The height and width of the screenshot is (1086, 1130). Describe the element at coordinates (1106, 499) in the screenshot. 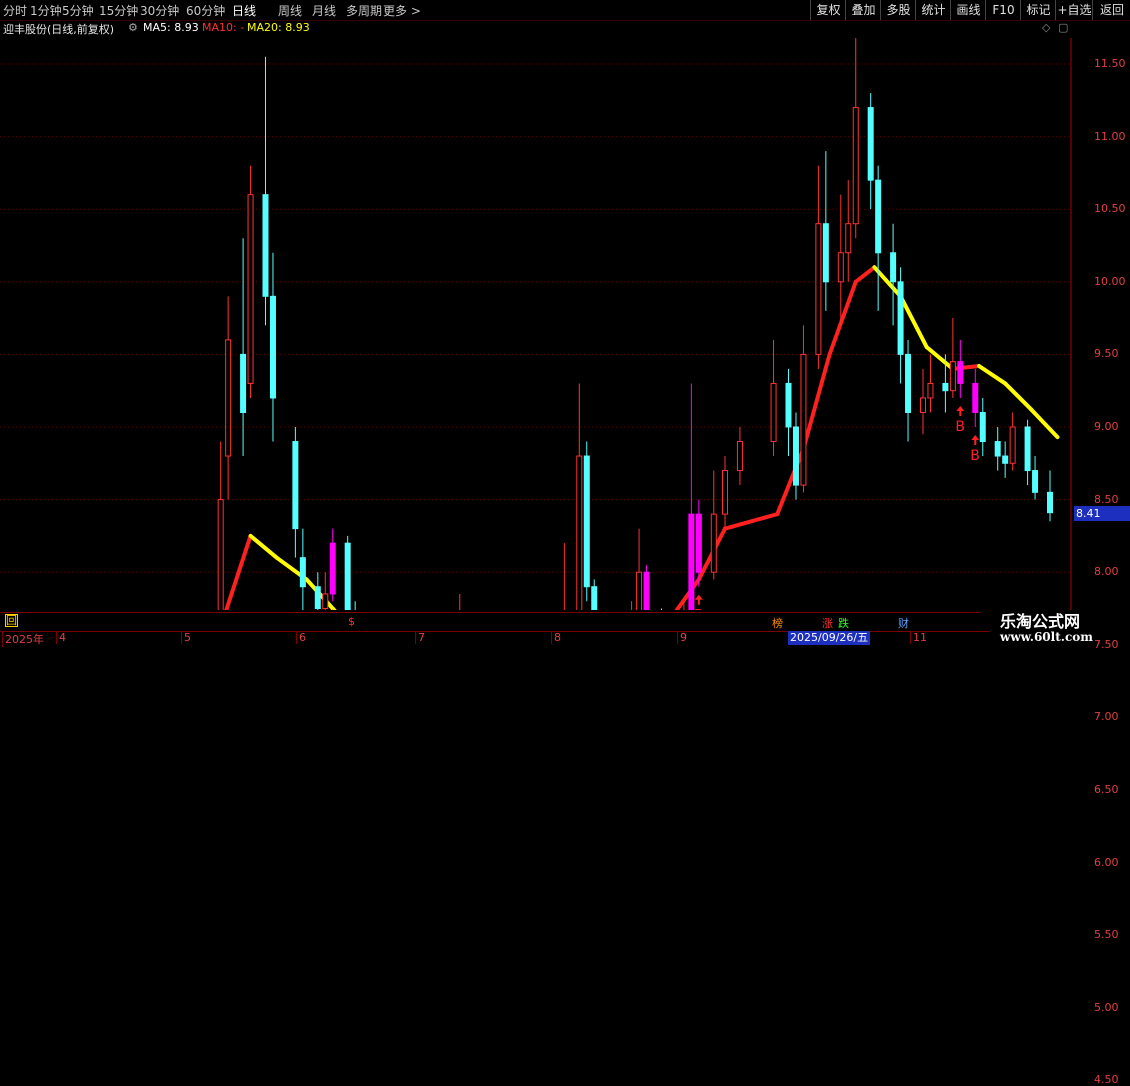

I see `price-tick-label: 8.50` at that location.